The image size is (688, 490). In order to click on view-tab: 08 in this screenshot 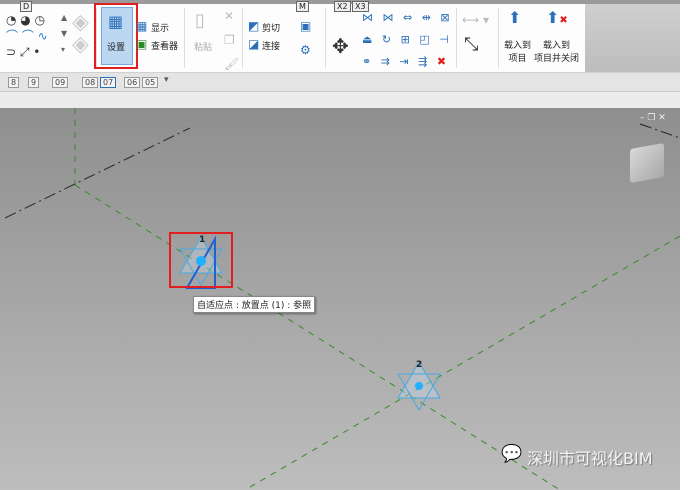, I will do `click(90, 82)`.